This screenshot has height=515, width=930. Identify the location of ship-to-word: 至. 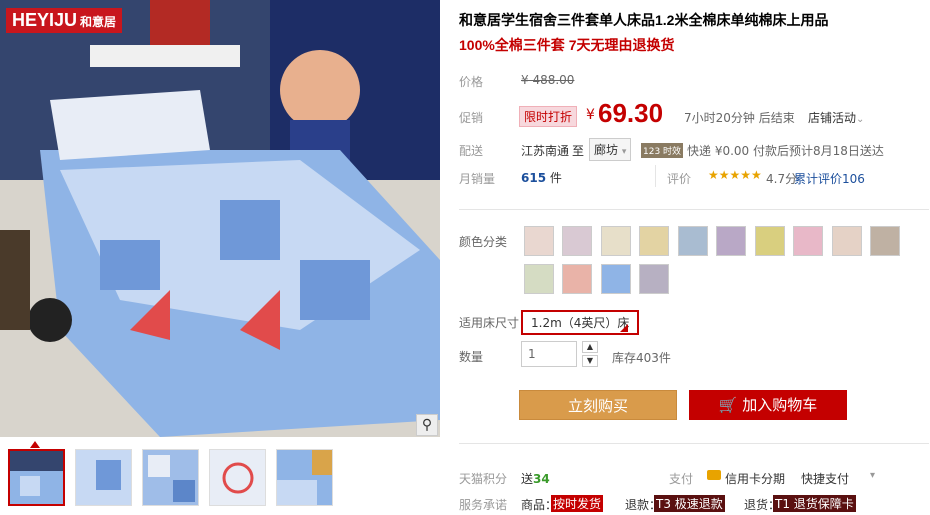
(578, 151).